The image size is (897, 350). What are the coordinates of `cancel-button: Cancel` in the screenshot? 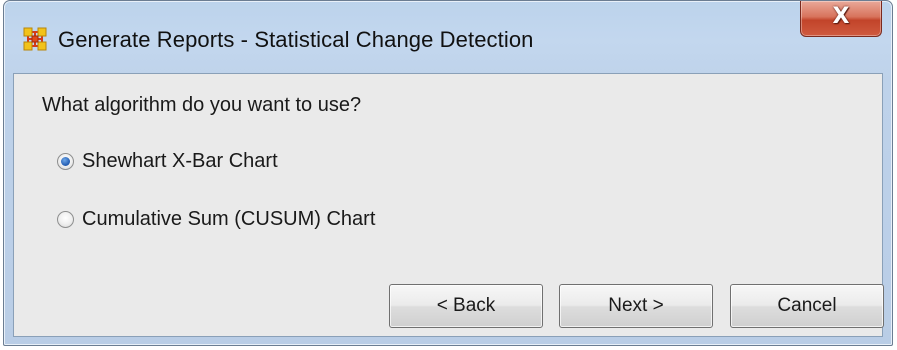 It's located at (807, 306).